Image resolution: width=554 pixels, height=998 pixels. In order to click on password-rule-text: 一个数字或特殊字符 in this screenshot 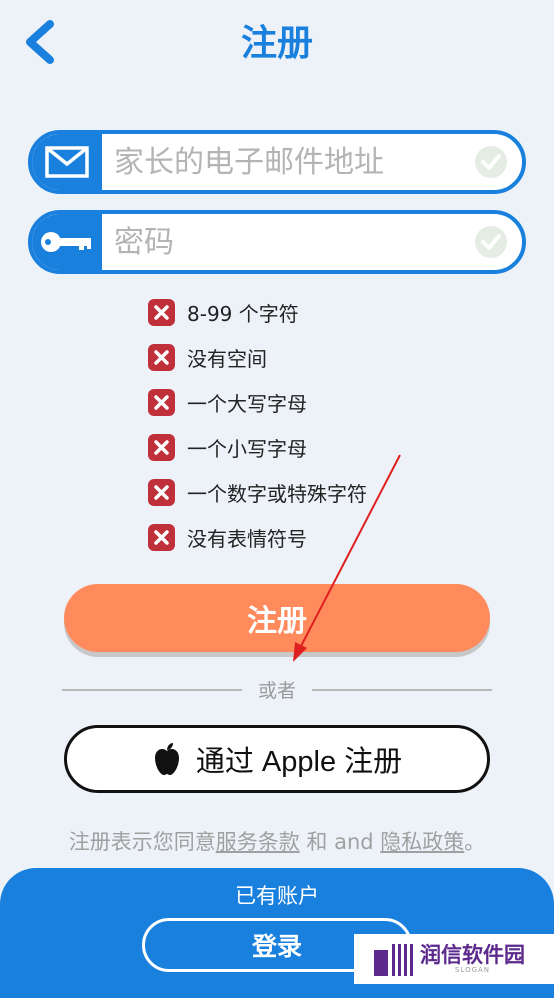, I will do `click(277, 494)`.